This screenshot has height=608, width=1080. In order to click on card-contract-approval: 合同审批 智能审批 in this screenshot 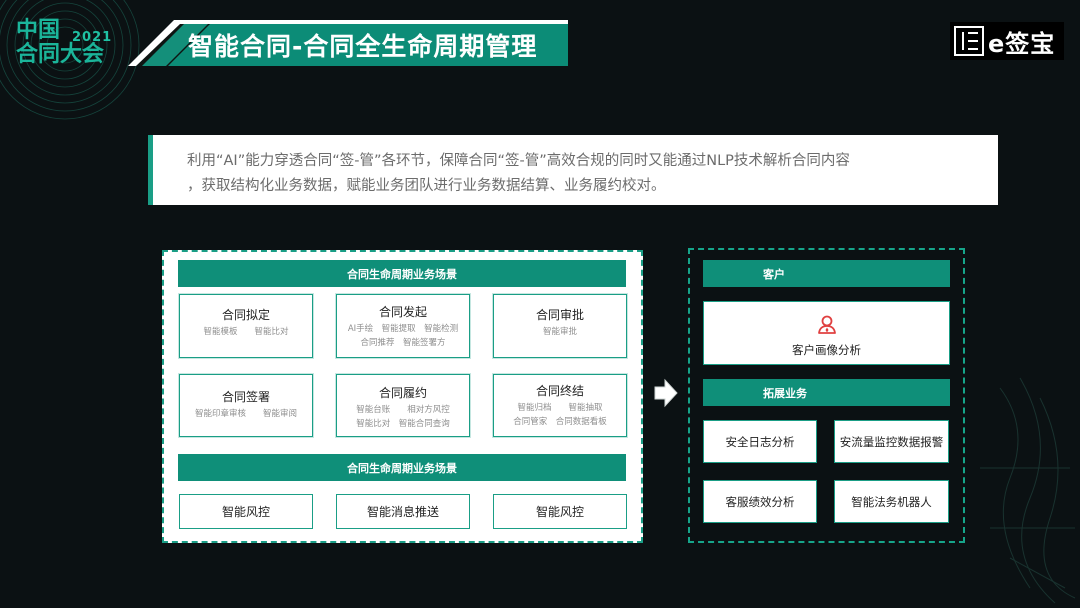, I will do `click(560, 326)`.